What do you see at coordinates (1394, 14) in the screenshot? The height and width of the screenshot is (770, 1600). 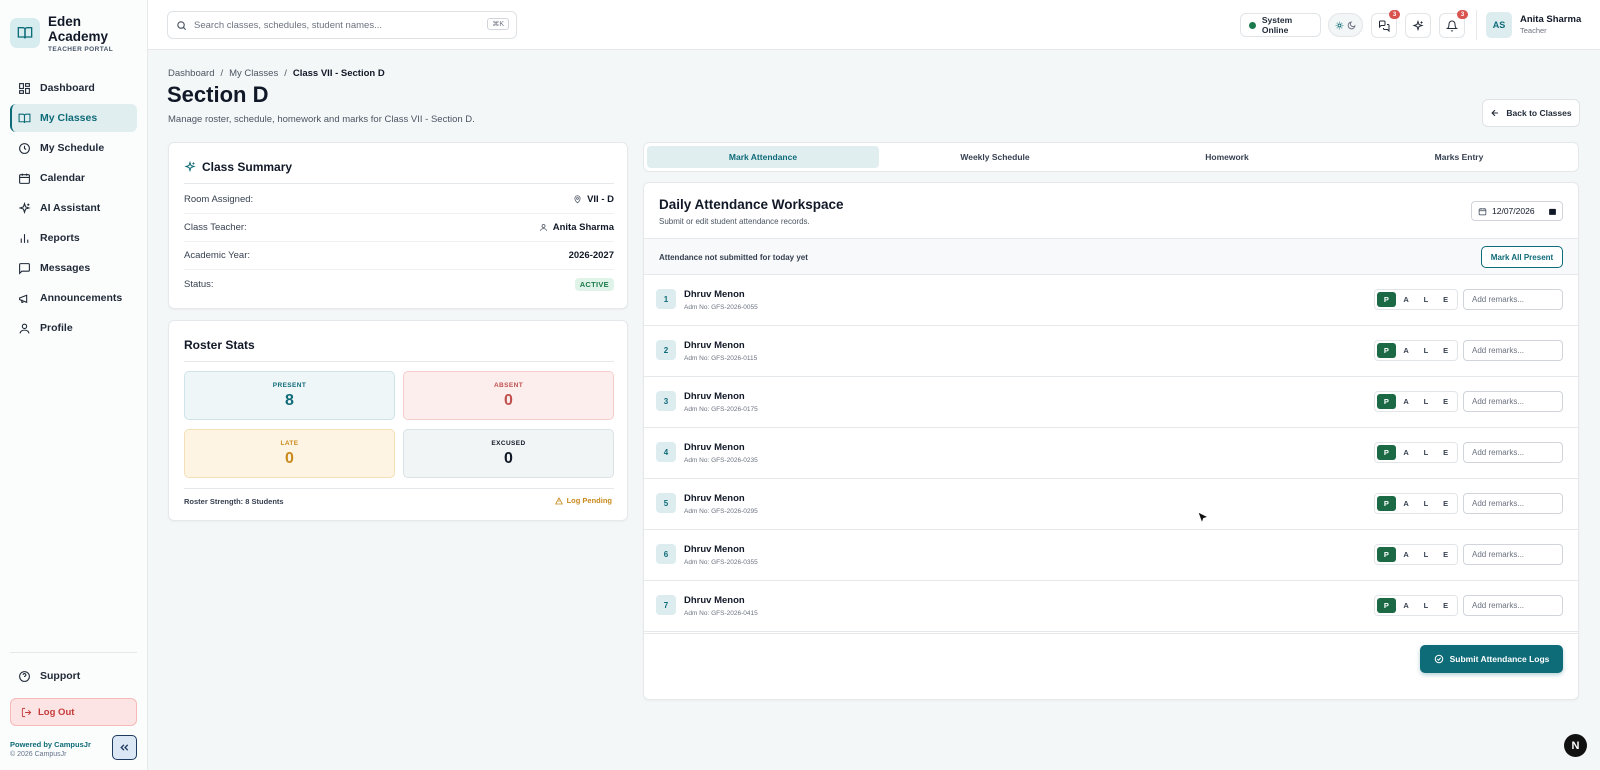 I see `messages-badge: 3` at bounding box center [1394, 14].